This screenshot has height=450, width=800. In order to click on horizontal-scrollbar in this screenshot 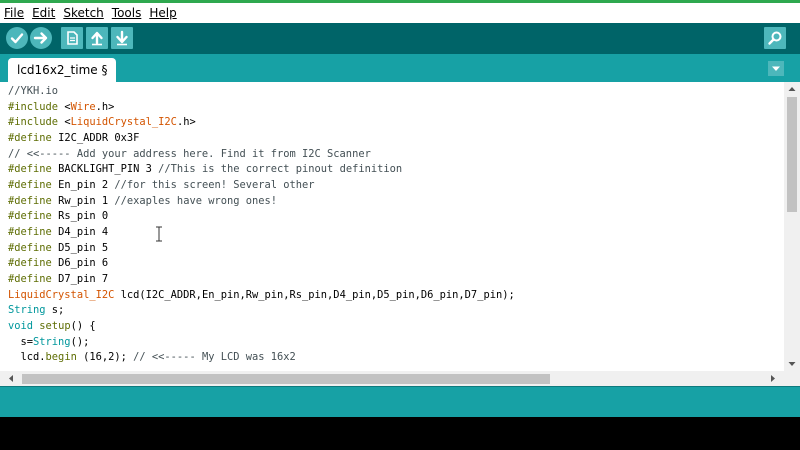, I will do `click(392, 378)`.